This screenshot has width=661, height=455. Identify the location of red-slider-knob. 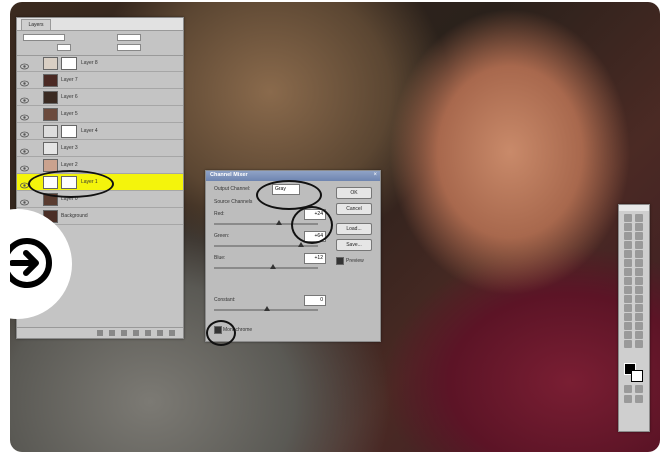
(279, 222).